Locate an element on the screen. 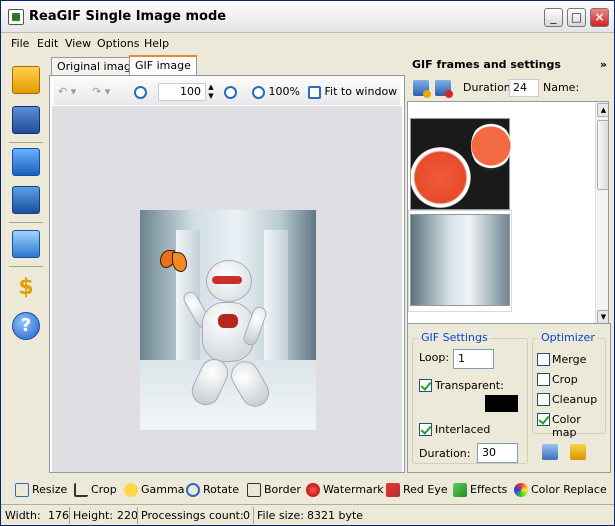 This screenshot has width=615, height=526. robot-image is located at coordinates (228, 320).